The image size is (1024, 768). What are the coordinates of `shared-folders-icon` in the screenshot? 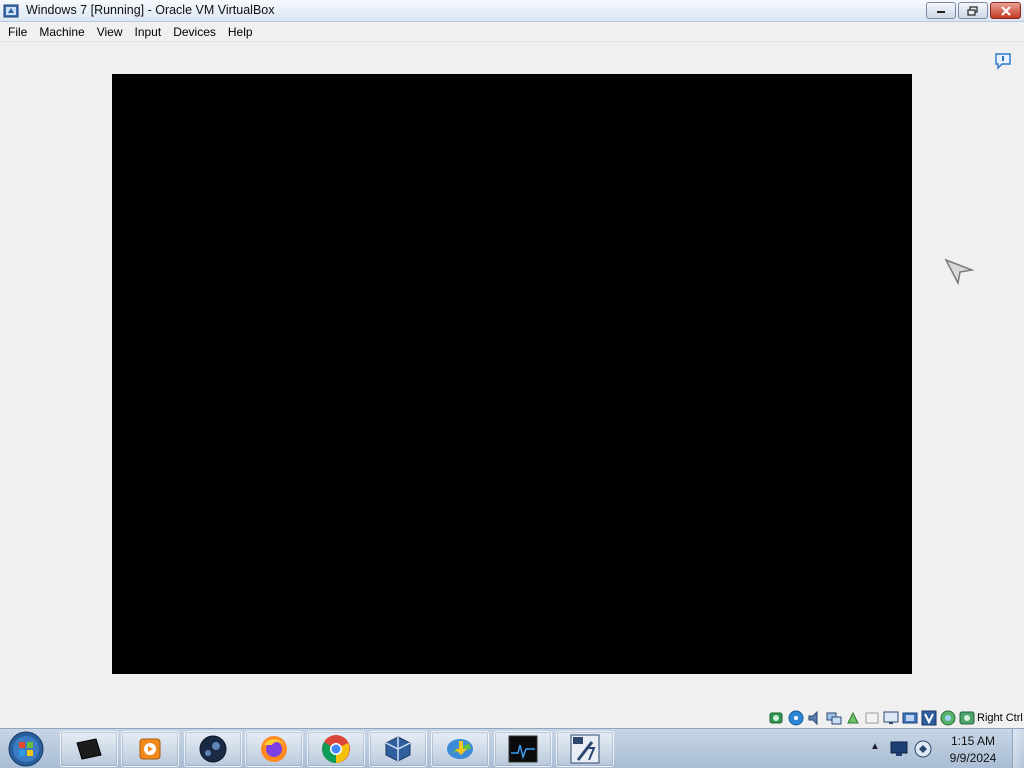 It's located at (872, 718).